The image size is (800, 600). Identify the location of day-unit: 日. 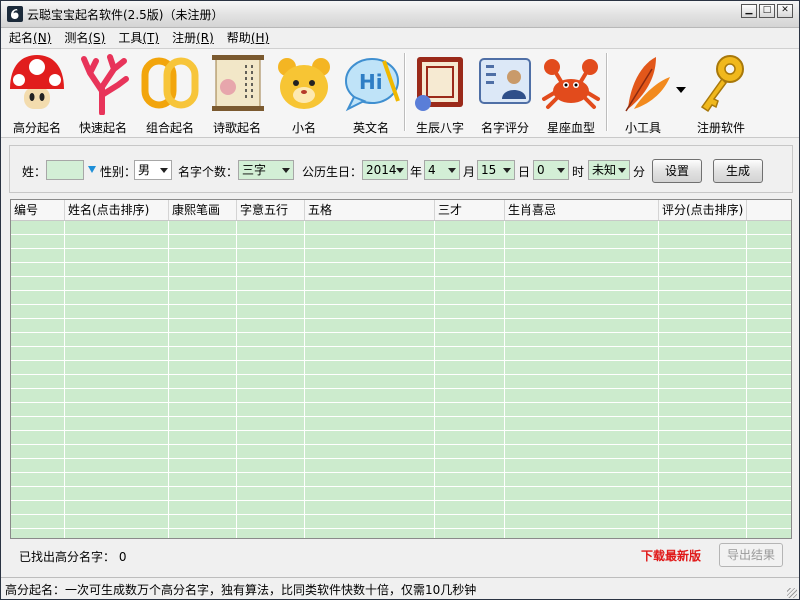
(524, 172).